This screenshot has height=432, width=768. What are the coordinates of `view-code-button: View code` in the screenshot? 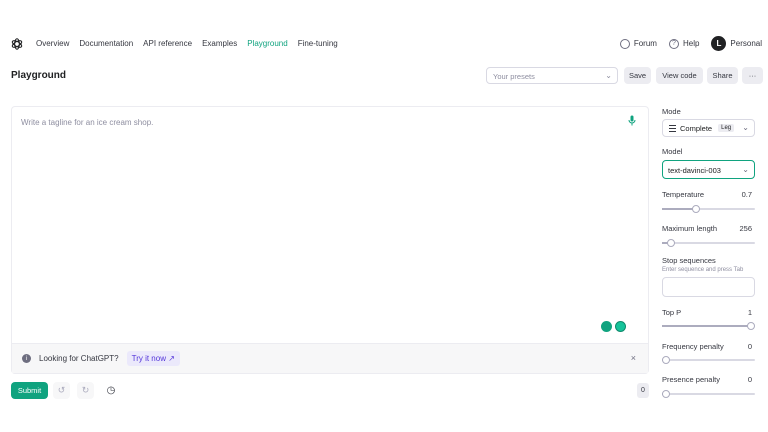 It's located at (679, 75).